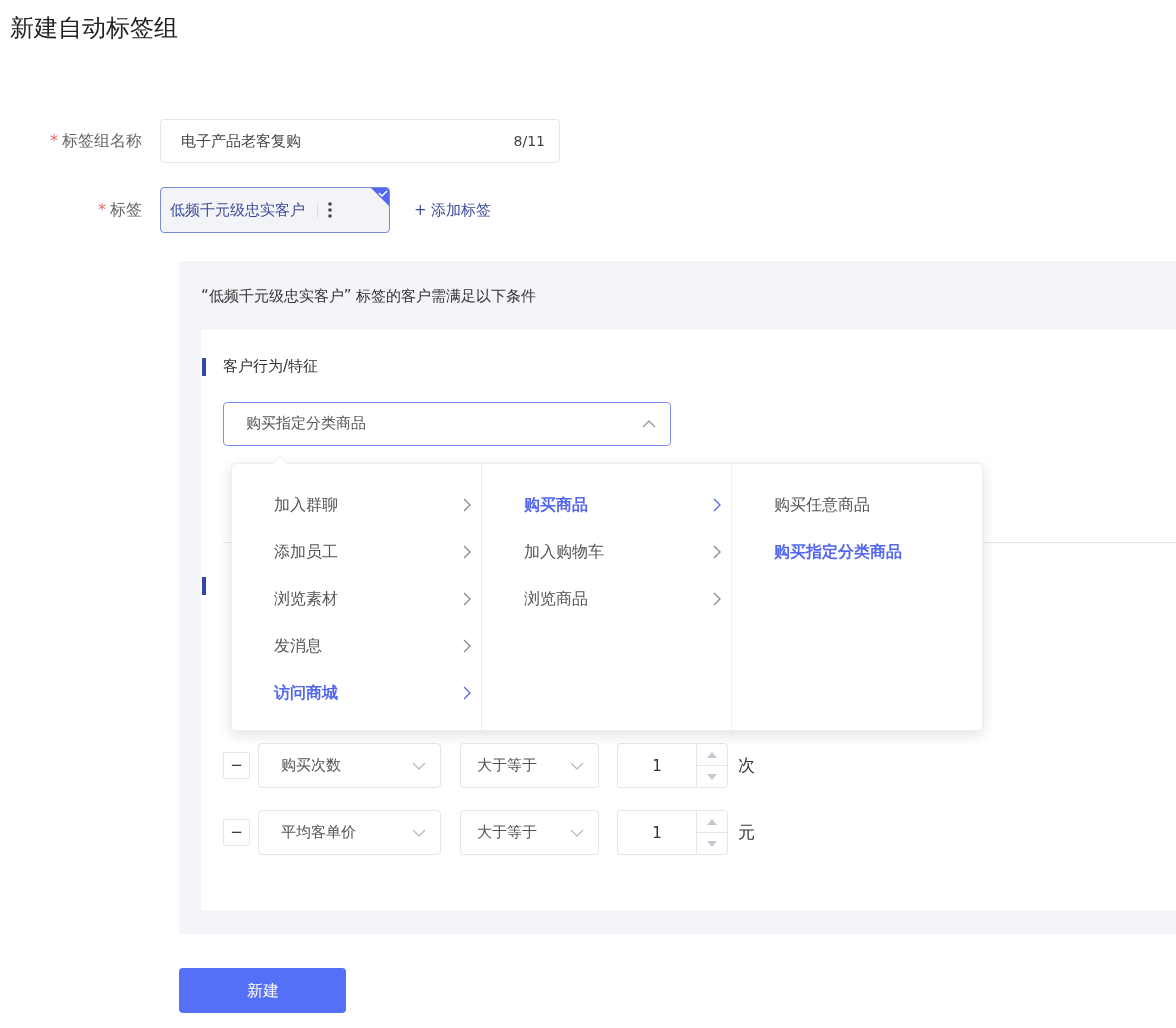  What do you see at coordinates (356, 552) in the screenshot?
I see `menu-item: 添加员工` at bounding box center [356, 552].